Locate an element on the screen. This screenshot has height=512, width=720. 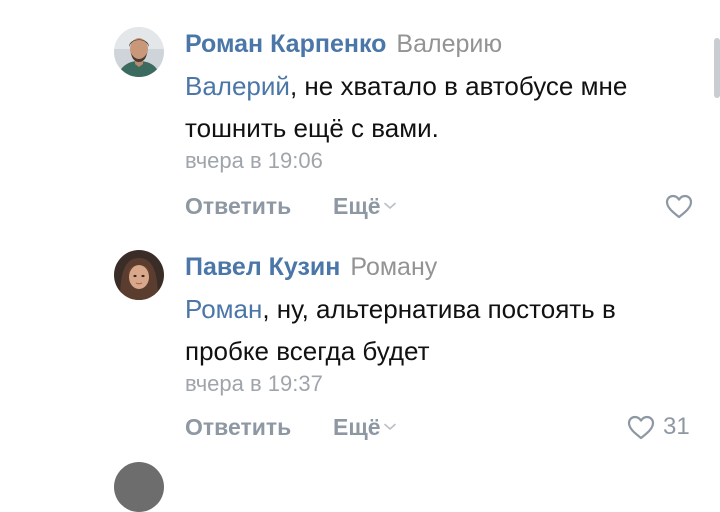
mention-link: Валерий is located at coordinates (237, 86).